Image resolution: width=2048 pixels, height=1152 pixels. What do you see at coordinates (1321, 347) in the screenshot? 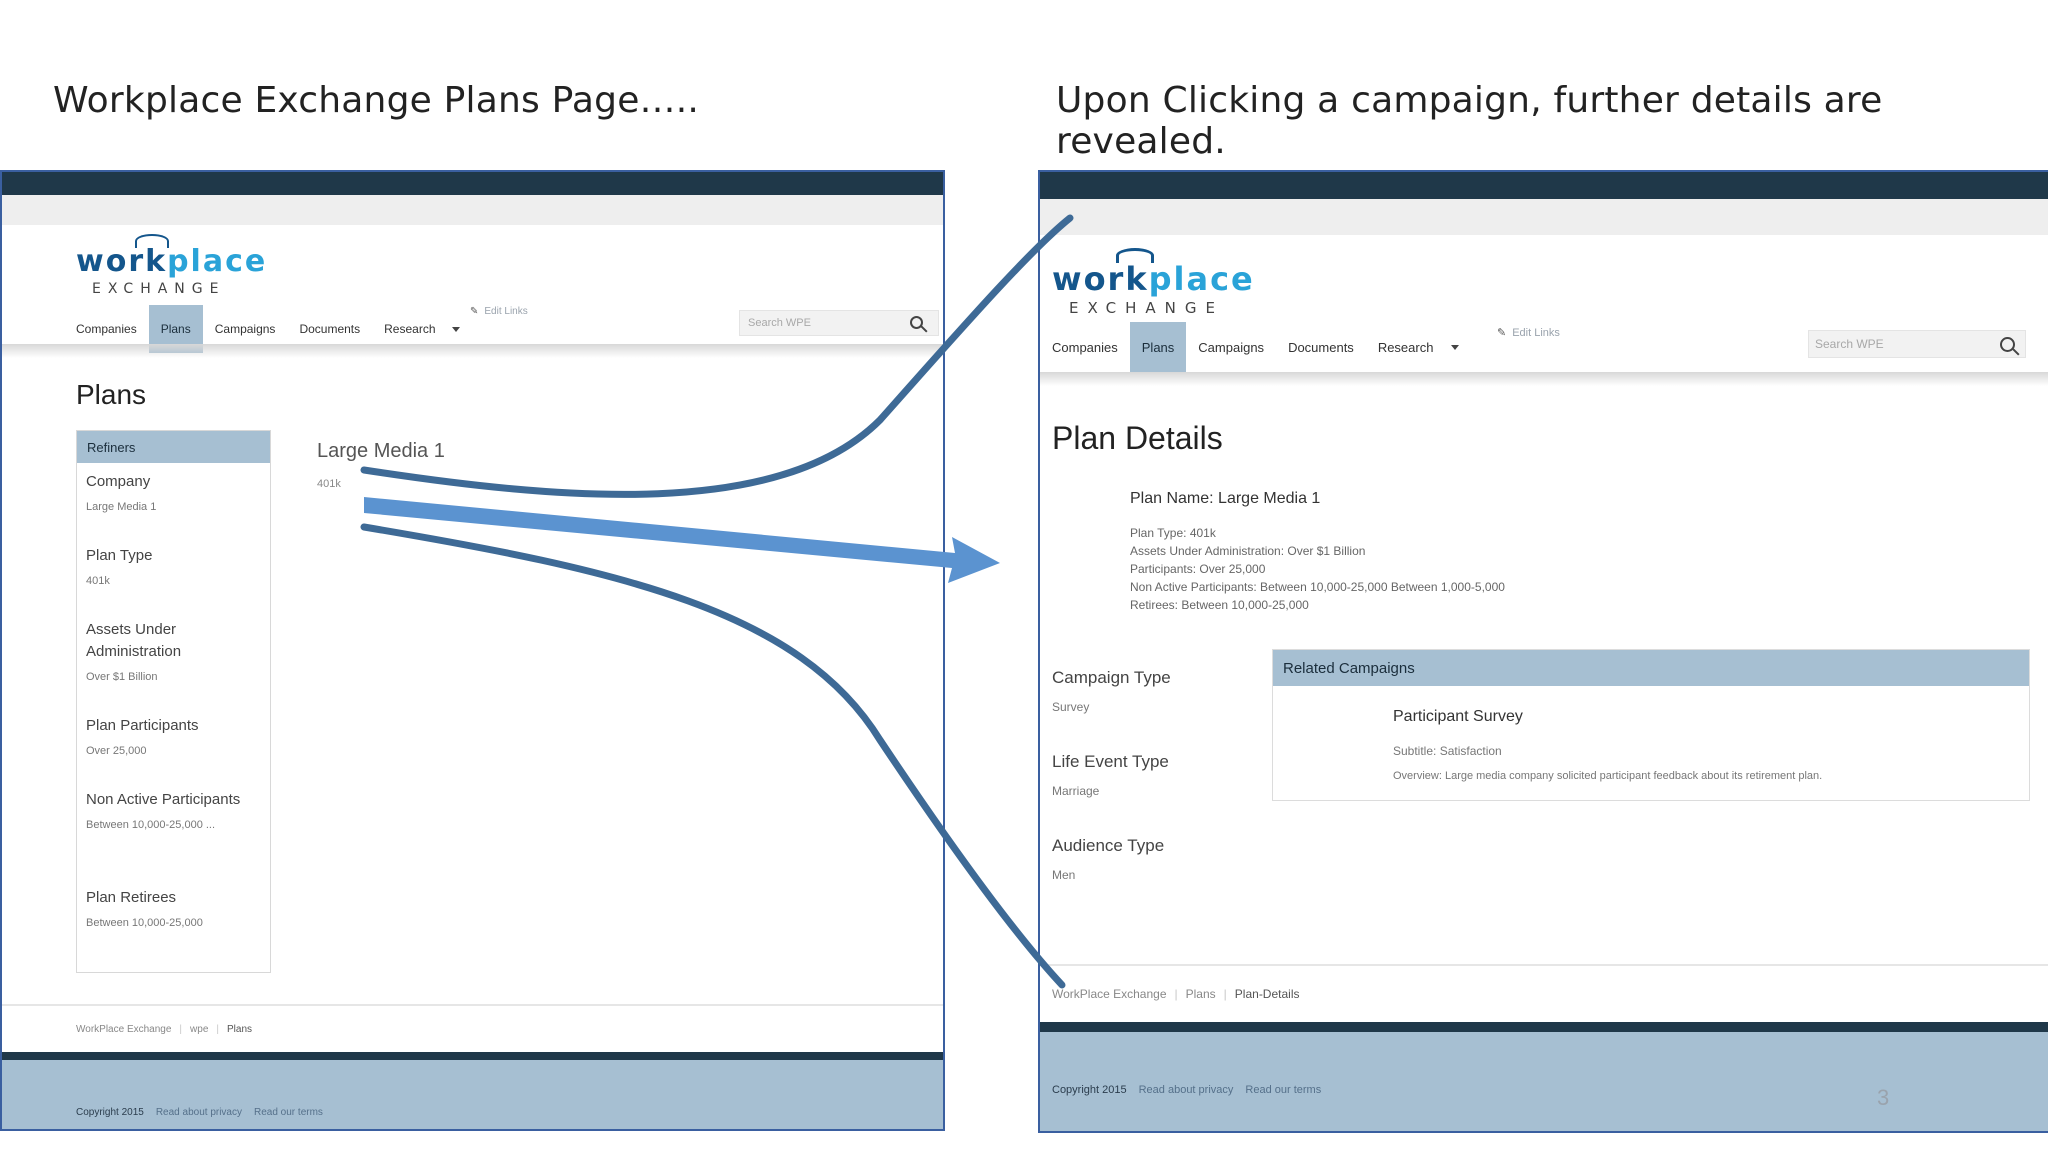
I see `nav-item-documents: Documents` at bounding box center [1321, 347].